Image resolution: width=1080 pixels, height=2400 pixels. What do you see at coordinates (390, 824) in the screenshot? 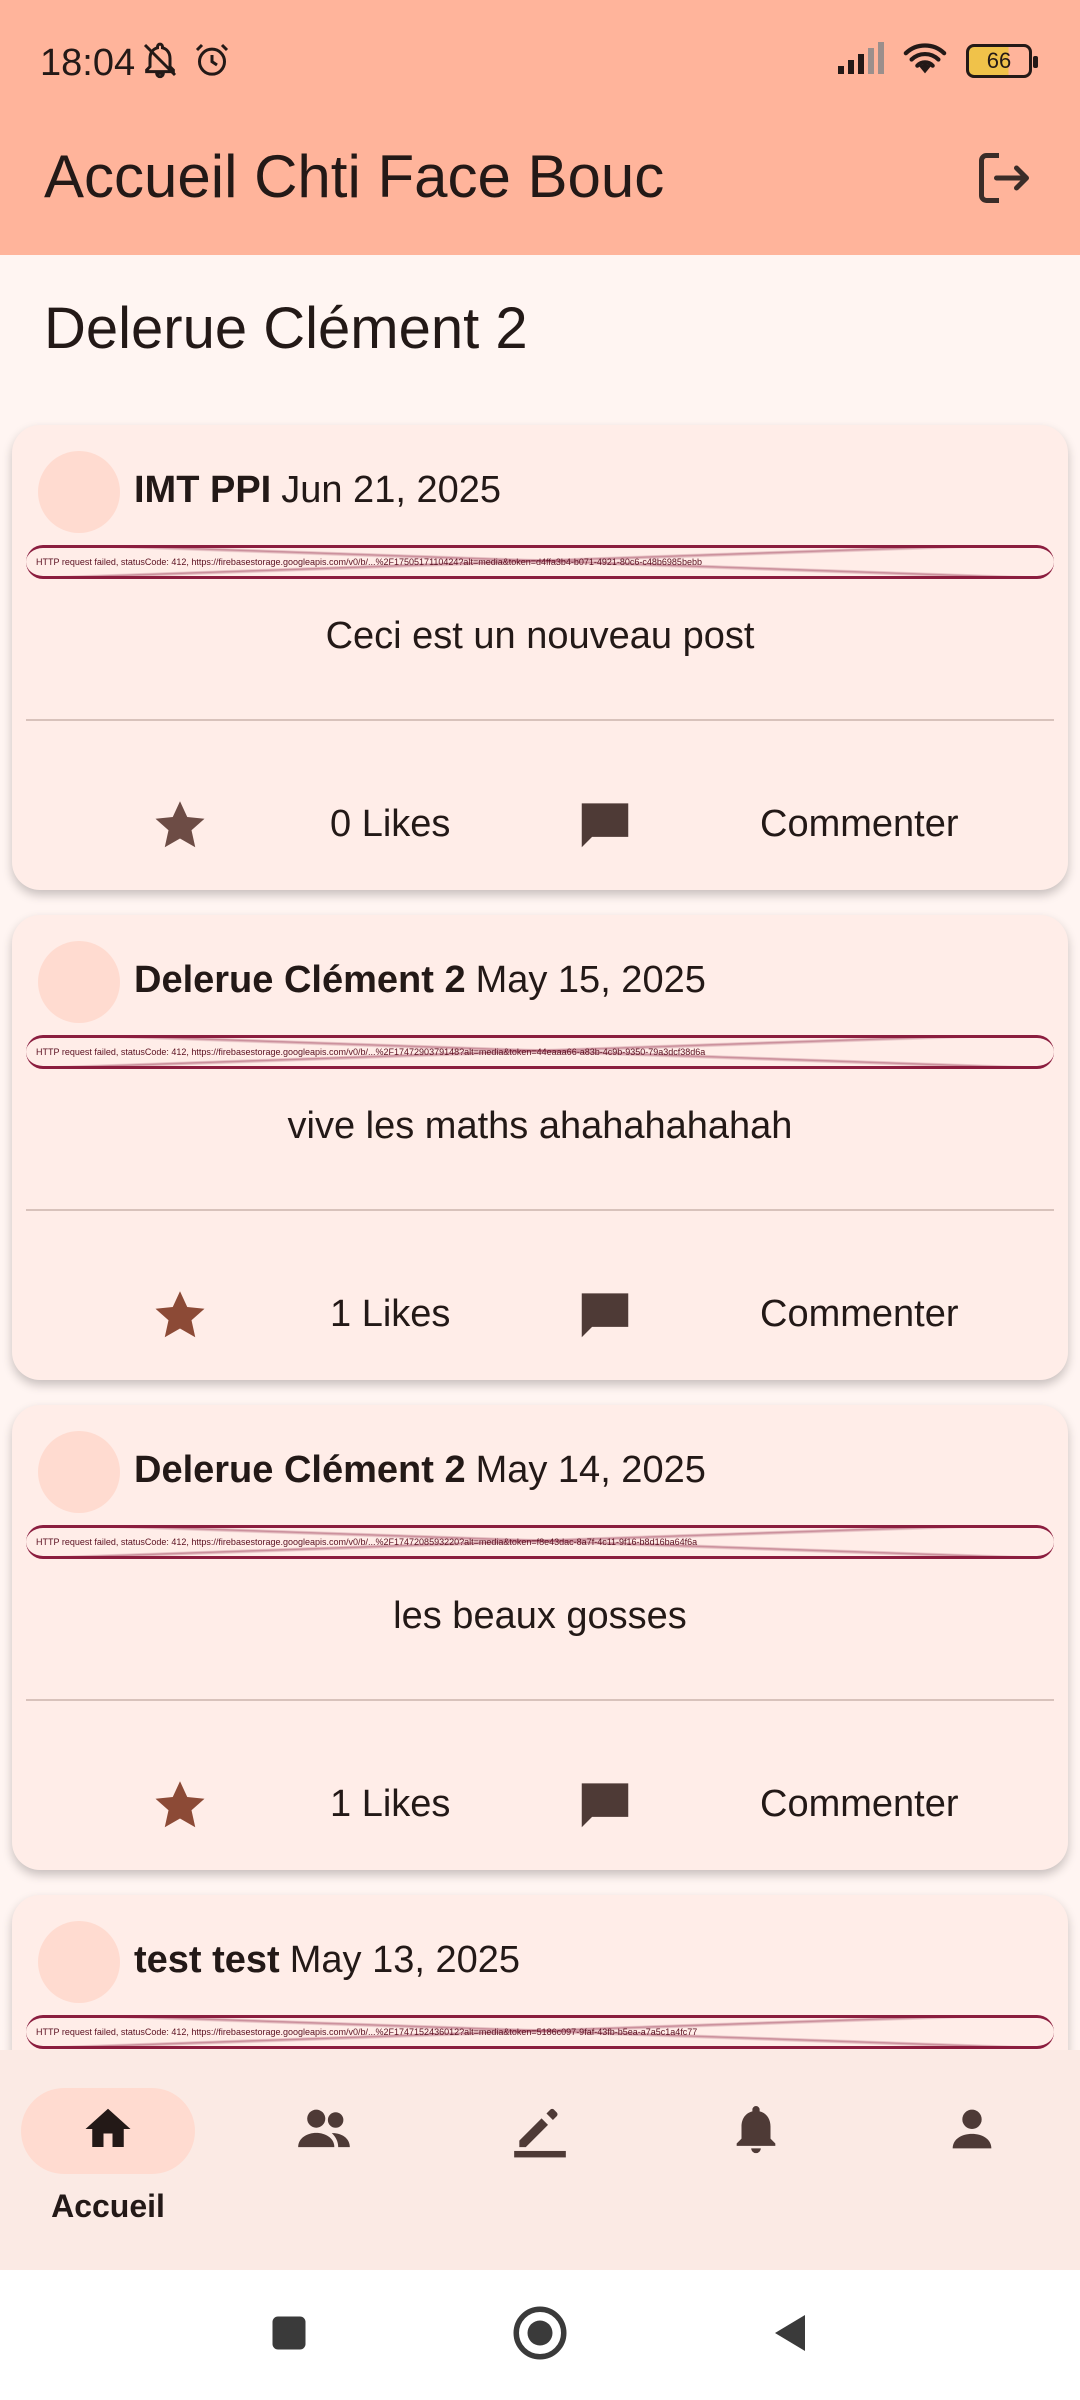
I see `like-count: 0 Likes` at bounding box center [390, 824].